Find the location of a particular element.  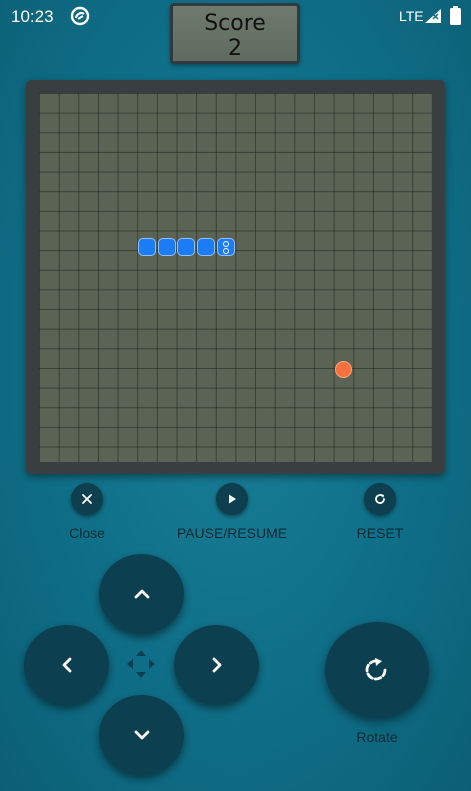

dpad-up-button is located at coordinates (141, 594).